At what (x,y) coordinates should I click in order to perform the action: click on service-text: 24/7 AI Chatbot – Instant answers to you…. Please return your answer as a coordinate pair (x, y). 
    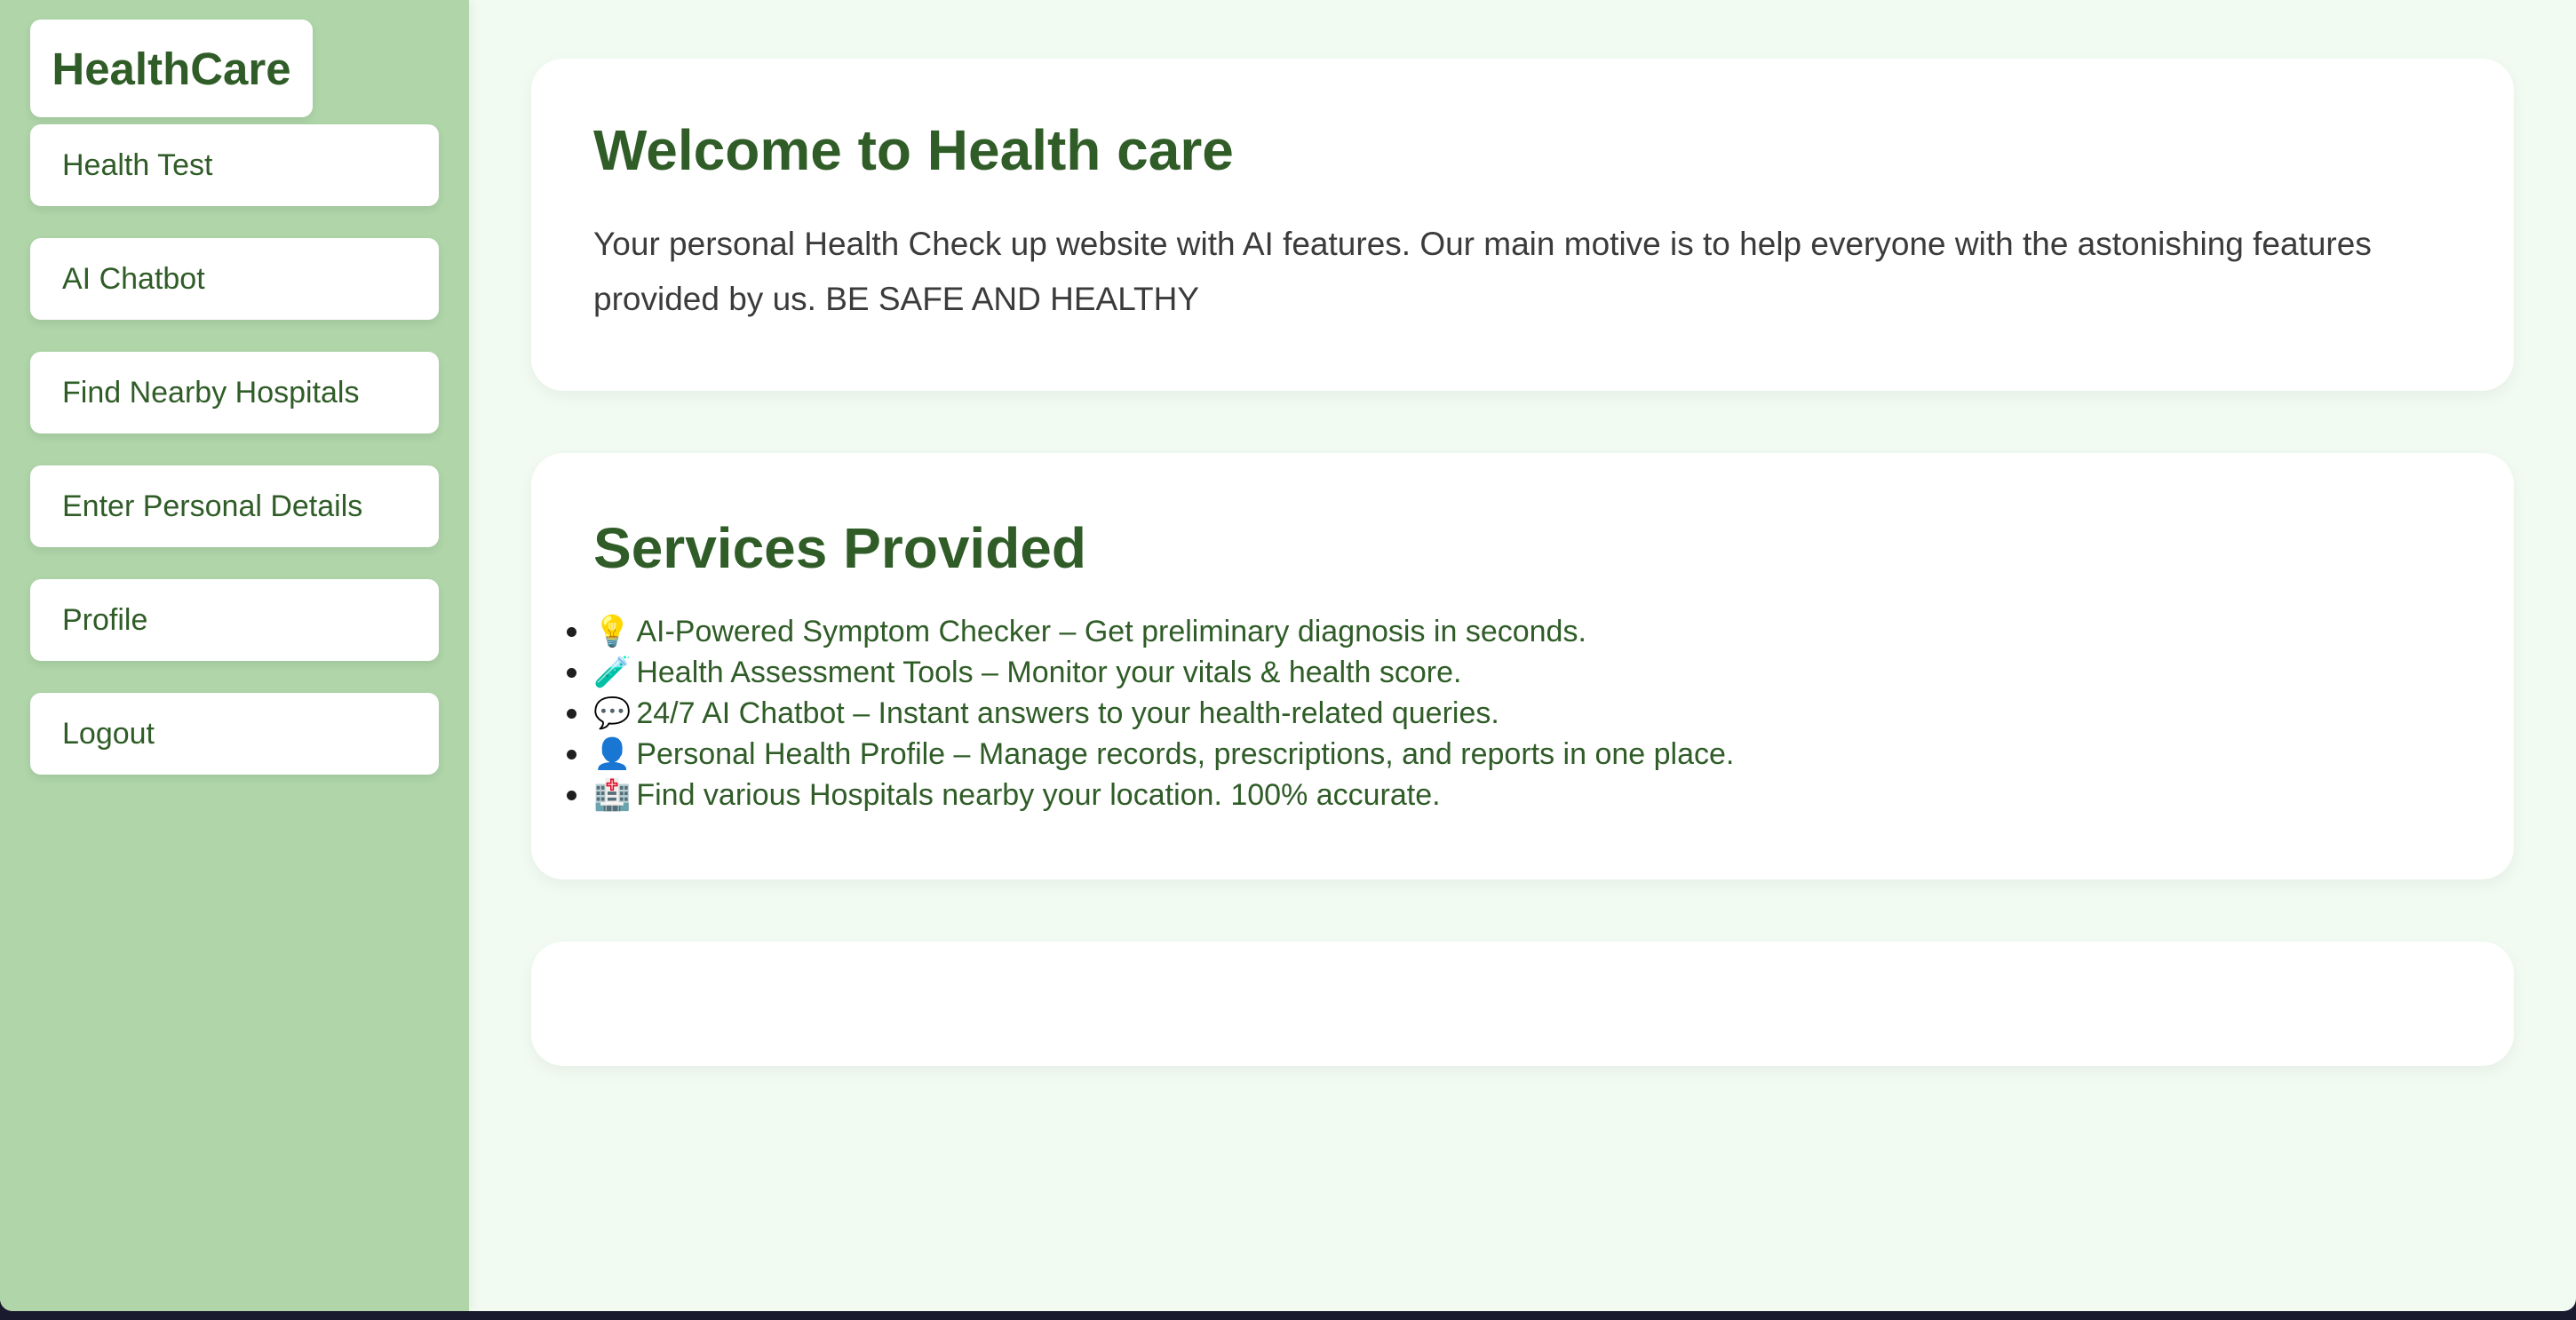
    Looking at the image, I should click on (1067, 713).